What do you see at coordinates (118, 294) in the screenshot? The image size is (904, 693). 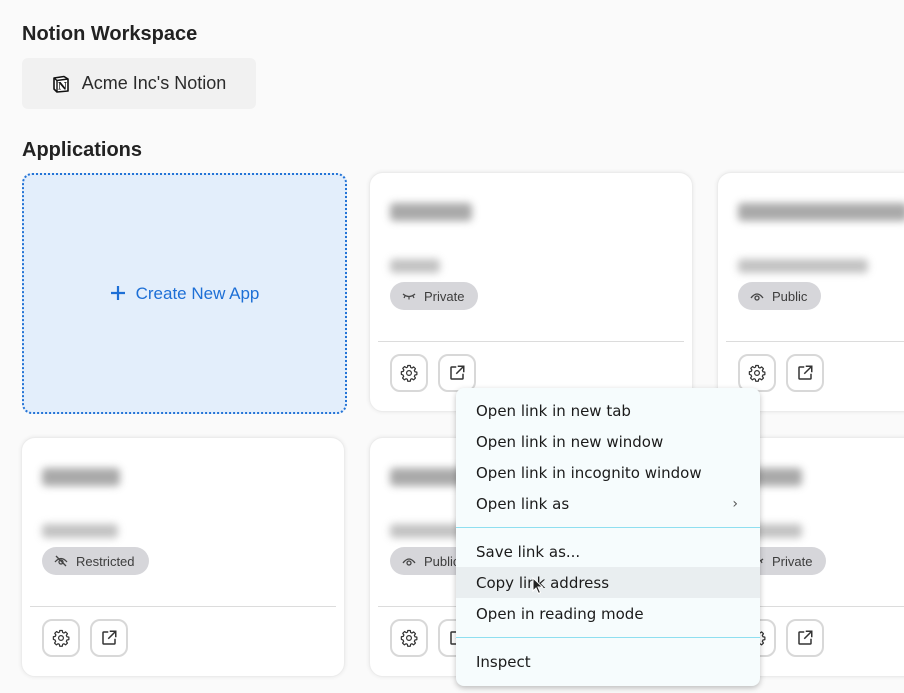 I see `plus-icon` at bounding box center [118, 294].